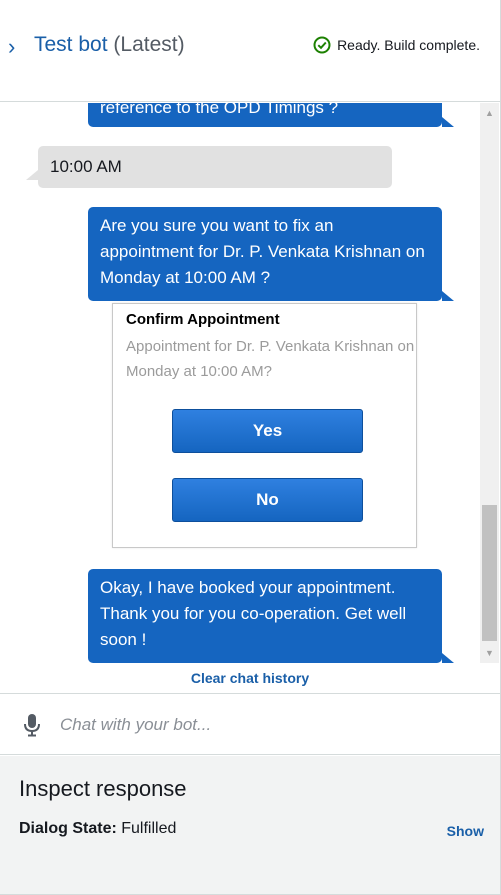 The image size is (501, 895). I want to click on show-link: Show, so click(465, 831).